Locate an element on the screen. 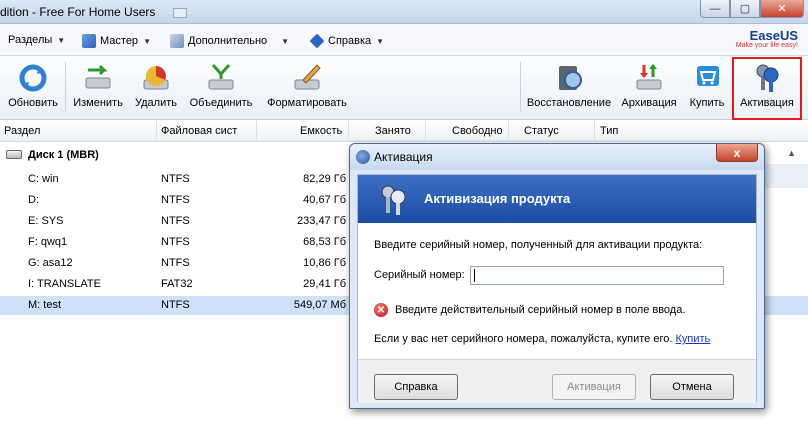 The width and height of the screenshot is (808, 431). easeus-logo: EaseUS Make your life easy! is located at coordinates (767, 38).